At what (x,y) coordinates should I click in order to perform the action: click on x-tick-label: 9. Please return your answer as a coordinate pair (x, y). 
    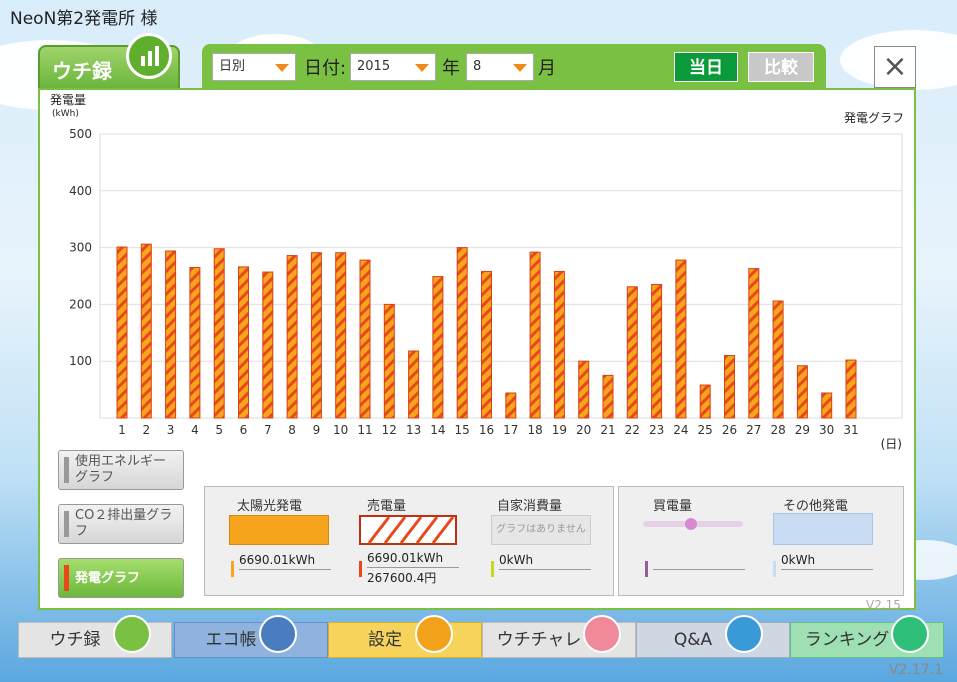
    Looking at the image, I should click on (317, 430).